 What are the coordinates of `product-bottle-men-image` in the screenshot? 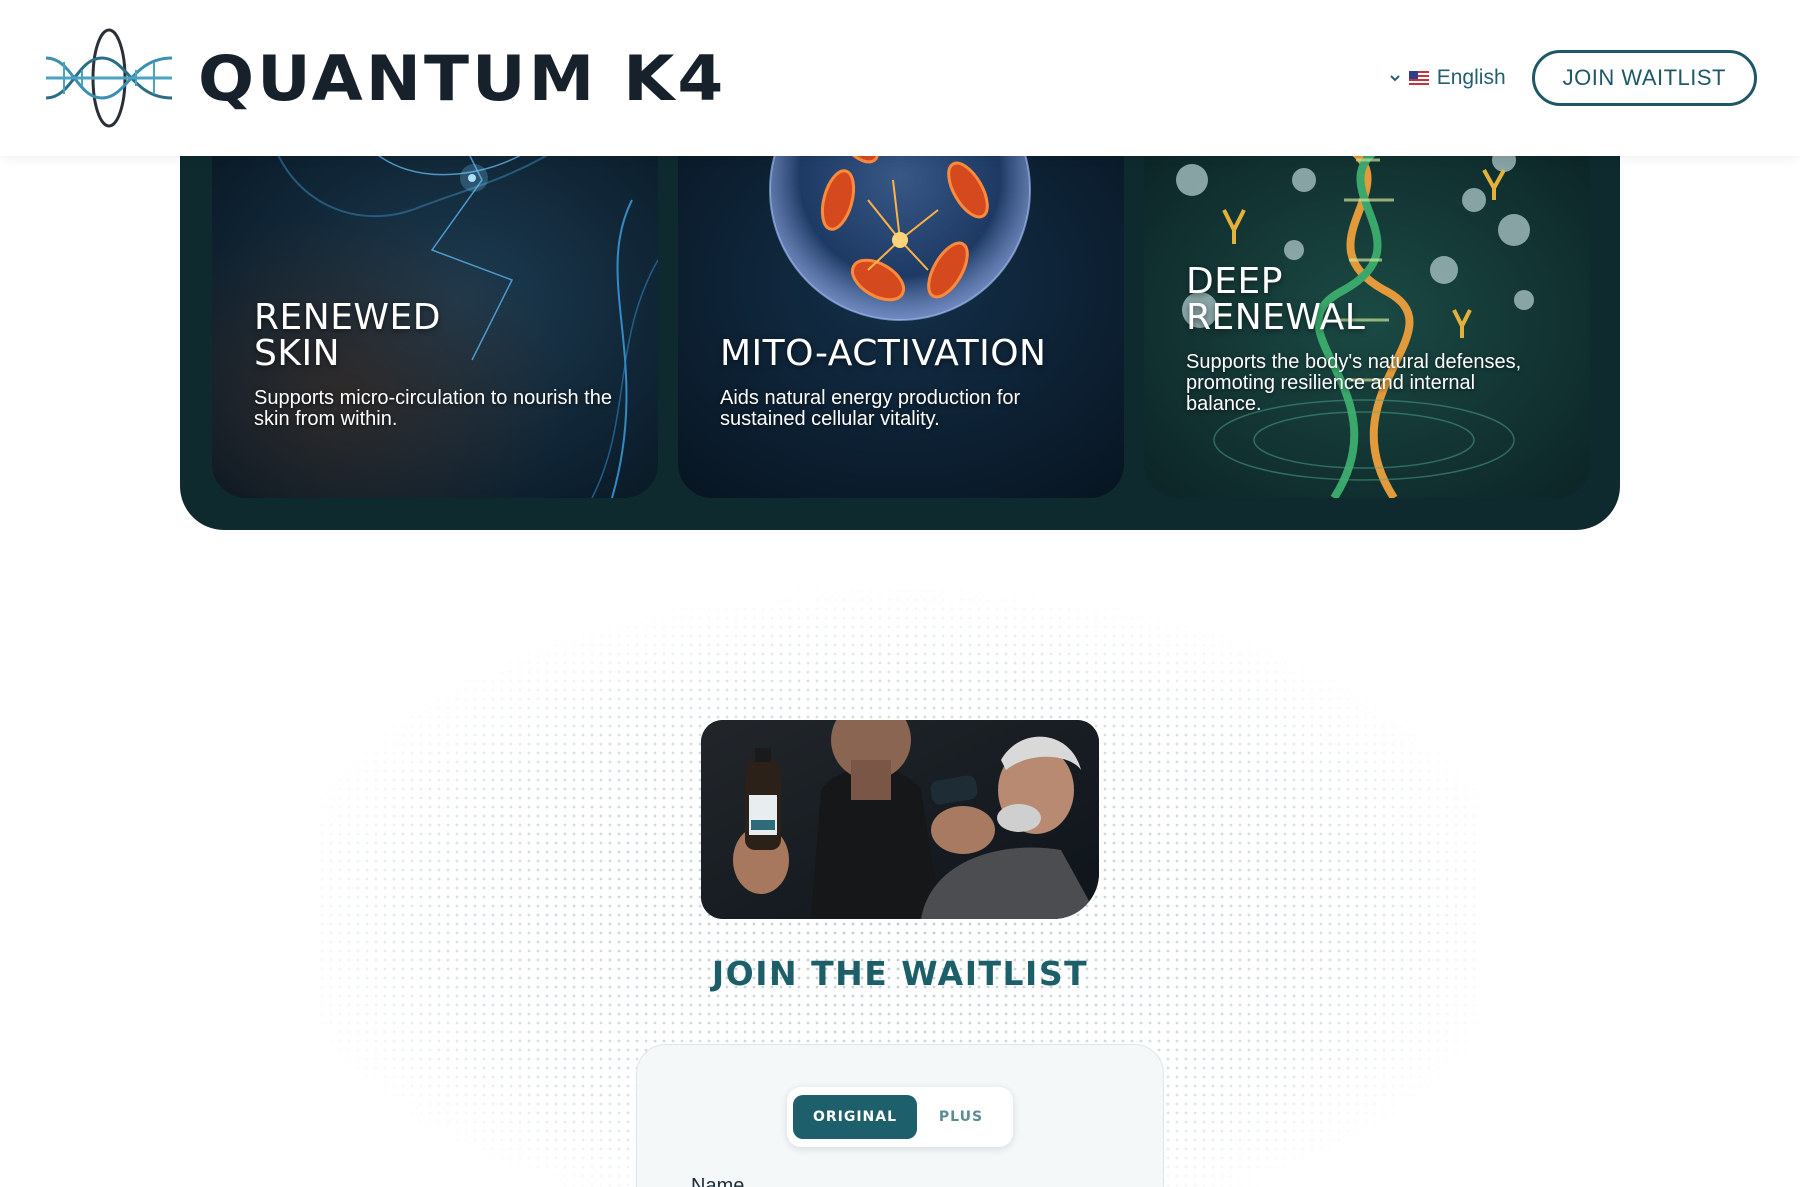 It's located at (900, 819).